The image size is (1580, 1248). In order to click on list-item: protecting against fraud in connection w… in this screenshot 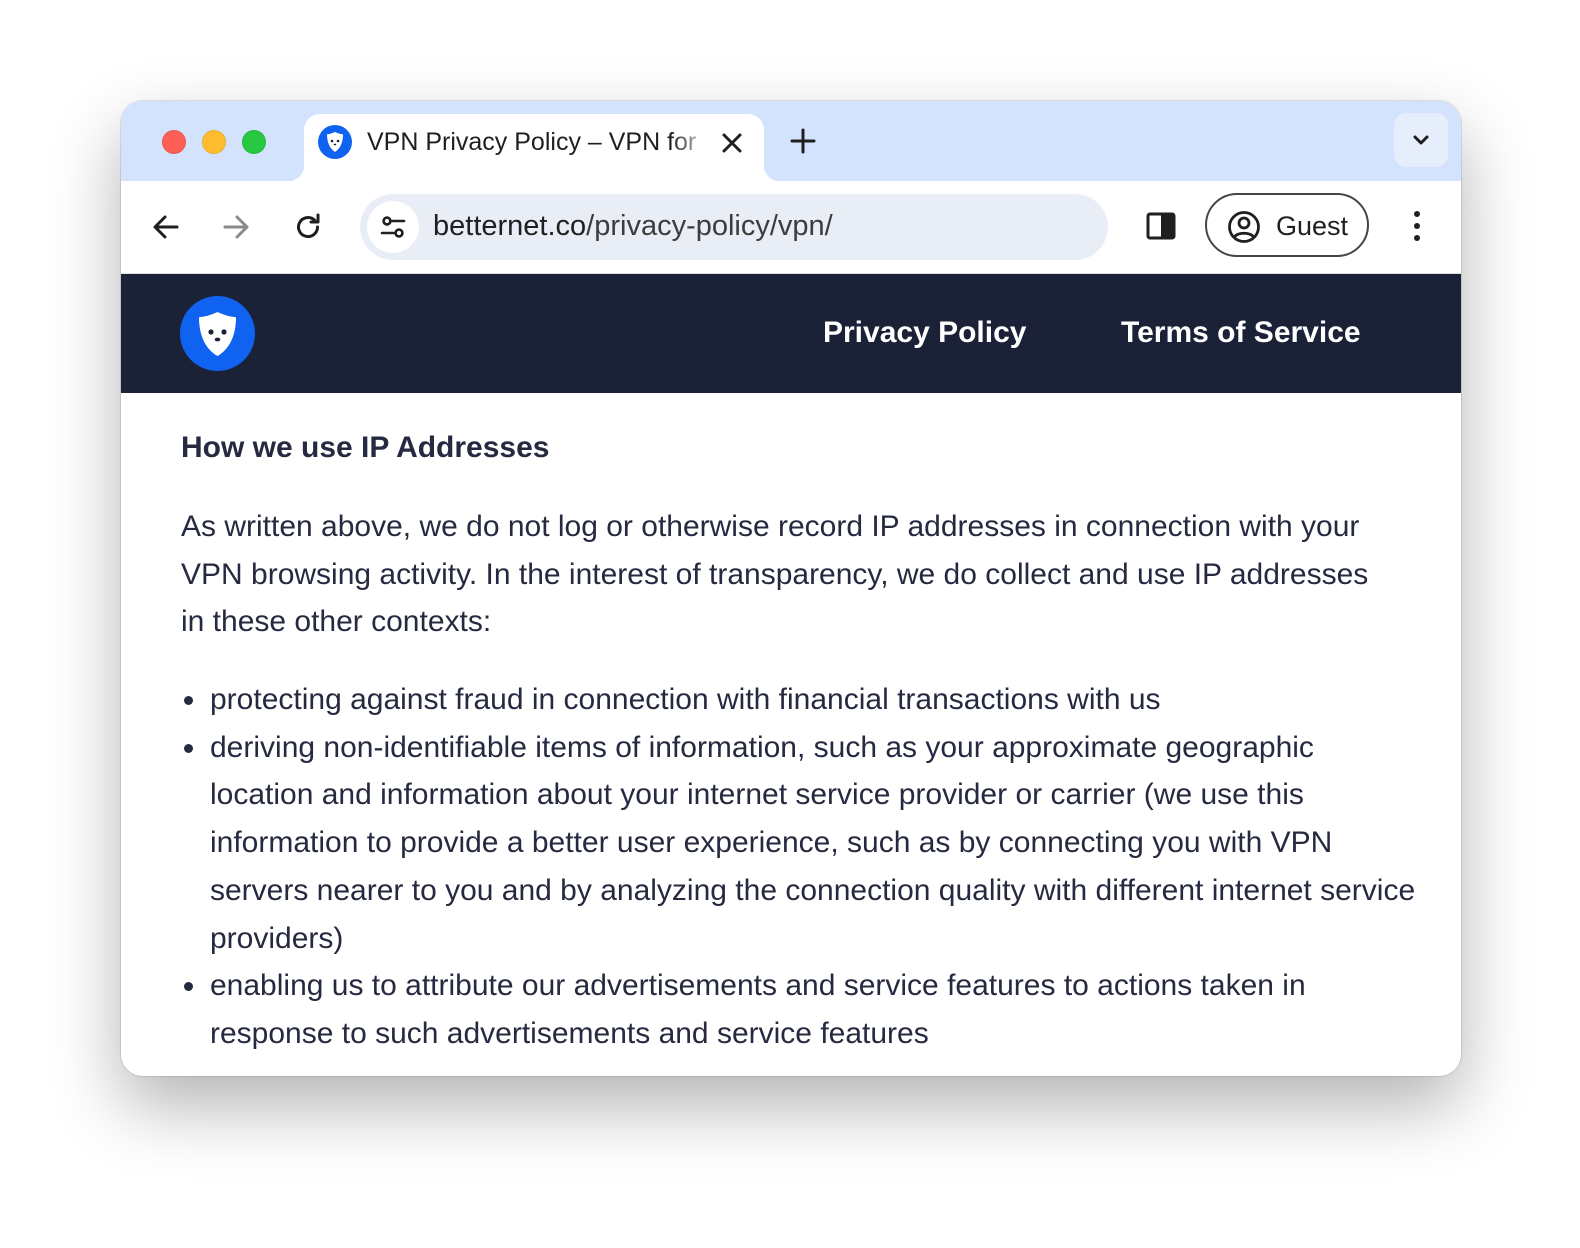, I will do `click(801, 700)`.